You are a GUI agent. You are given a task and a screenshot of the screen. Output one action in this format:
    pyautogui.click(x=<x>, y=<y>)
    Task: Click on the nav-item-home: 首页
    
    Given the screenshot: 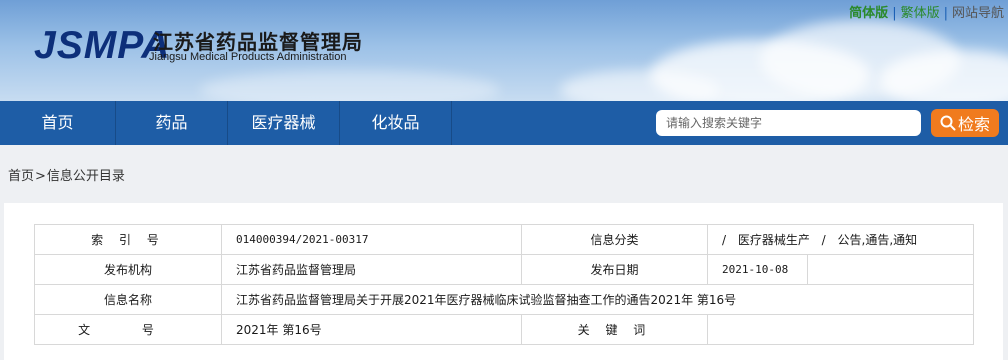 What is the action you would take?
    pyautogui.click(x=58, y=123)
    